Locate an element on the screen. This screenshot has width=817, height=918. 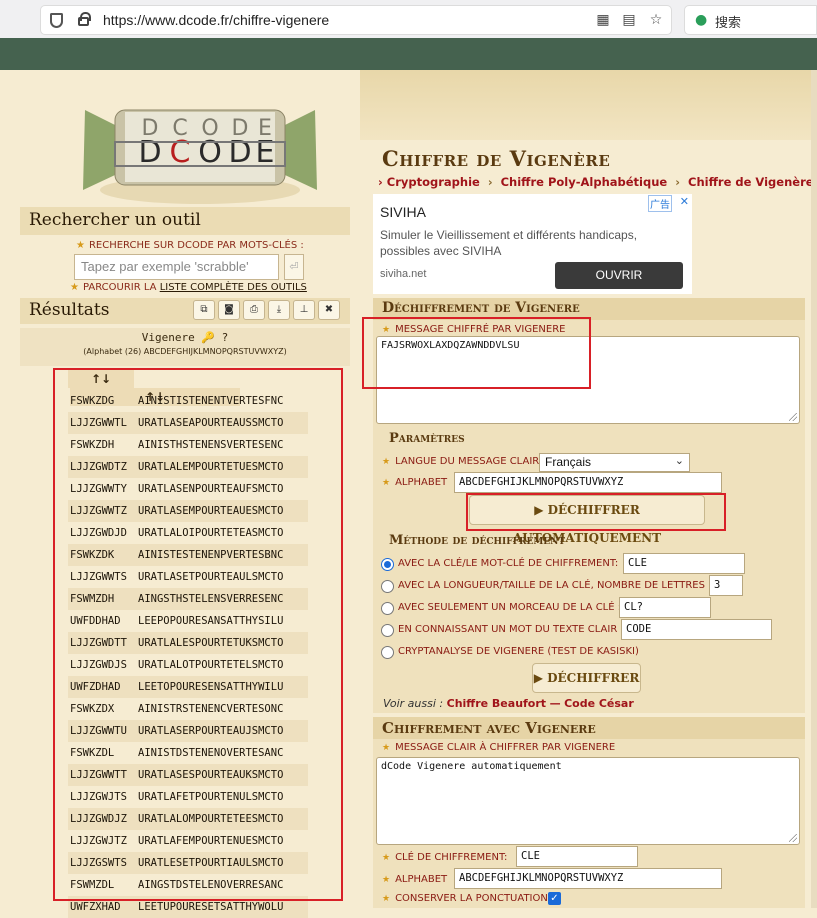
url-text: https://www.dcode.fr/chiffre-vigenere is located at coordinates (216, 20).